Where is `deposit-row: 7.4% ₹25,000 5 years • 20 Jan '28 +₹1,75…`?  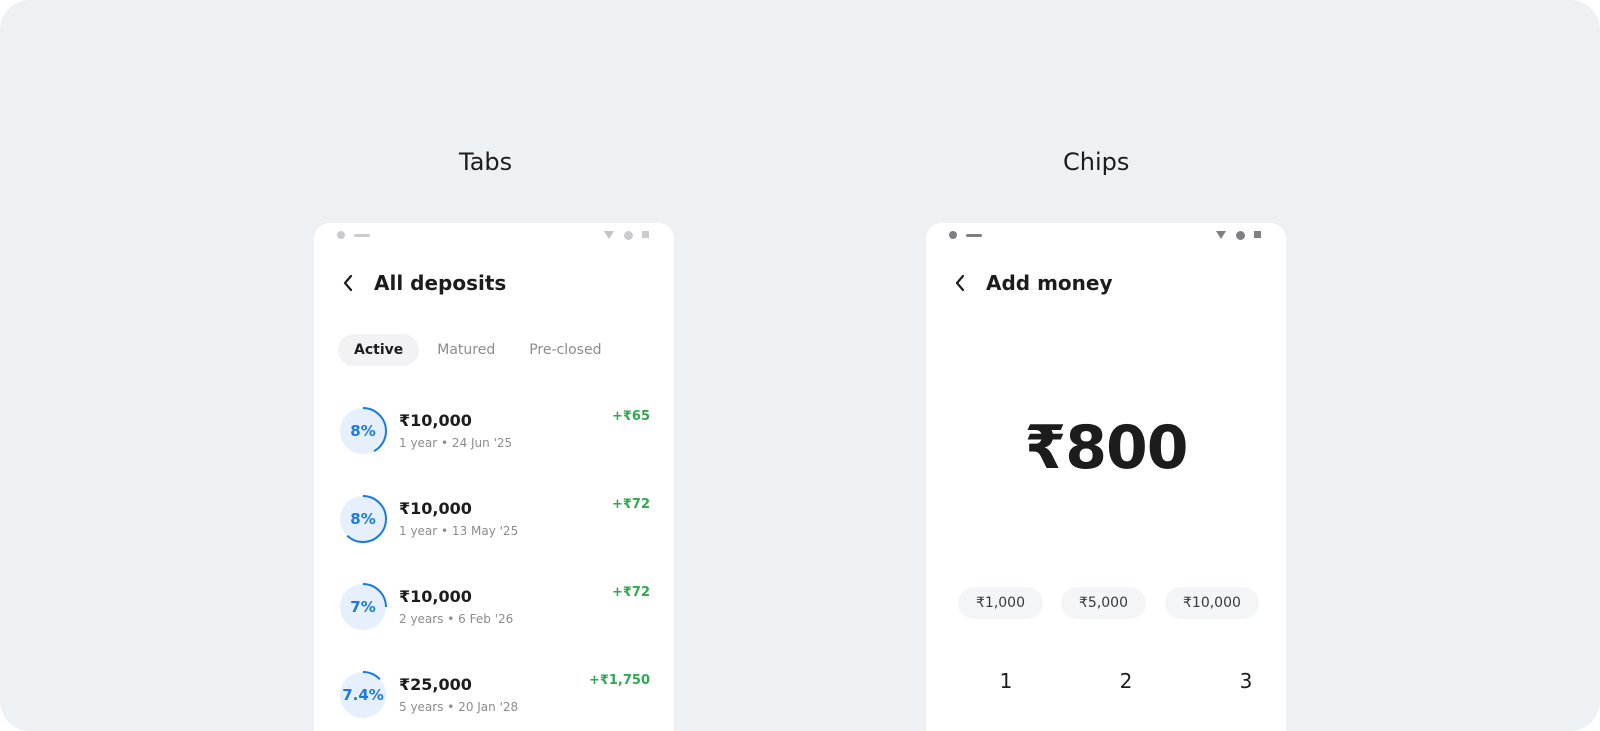
deposit-row: 7.4% ₹25,000 5 years • 20 Jan '28 +₹1,75… is located at coordinates (494, 696).